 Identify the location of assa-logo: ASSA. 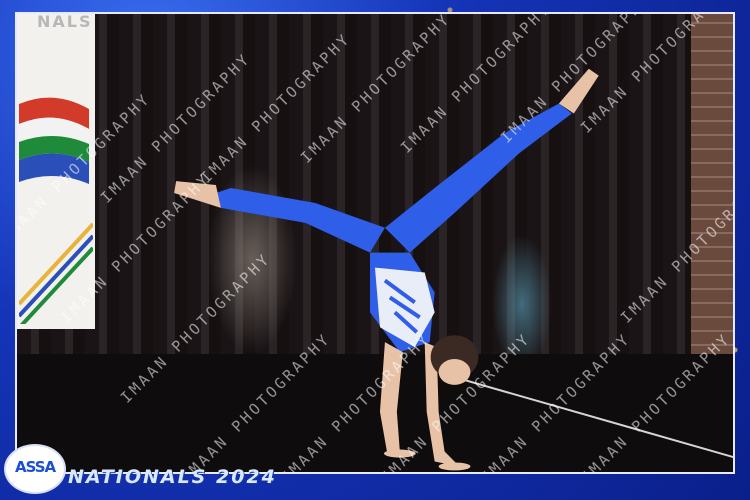
(35, 469).